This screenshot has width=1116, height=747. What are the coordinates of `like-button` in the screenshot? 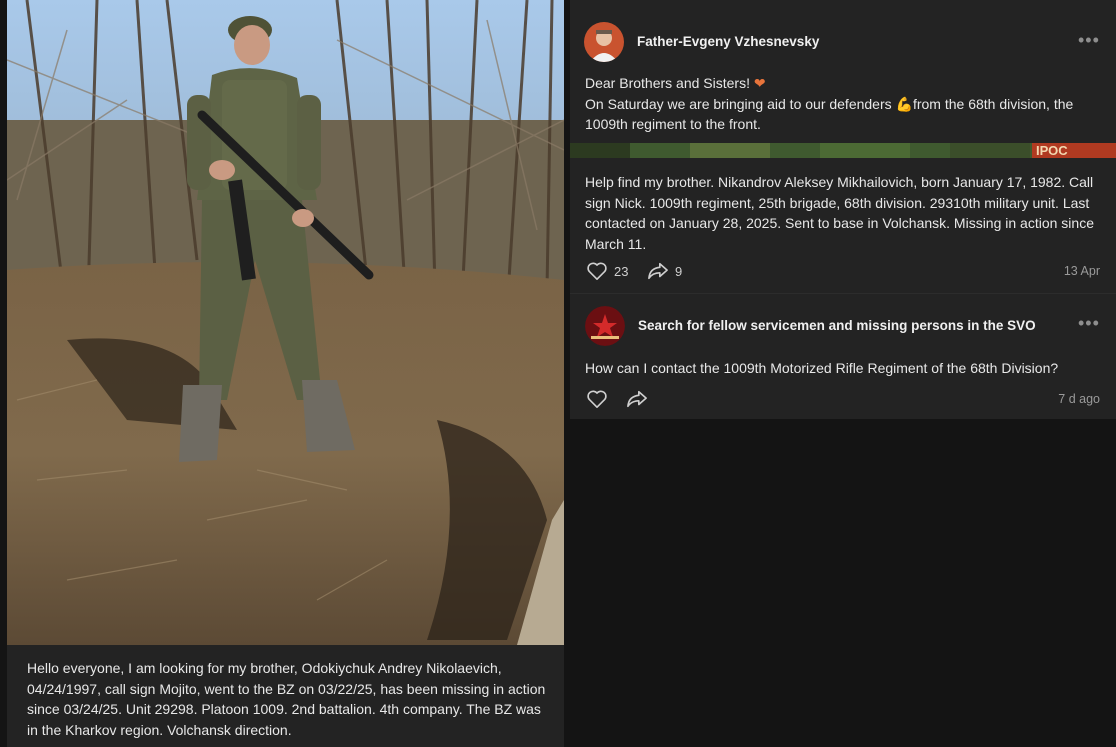 It's located at (597, 399).